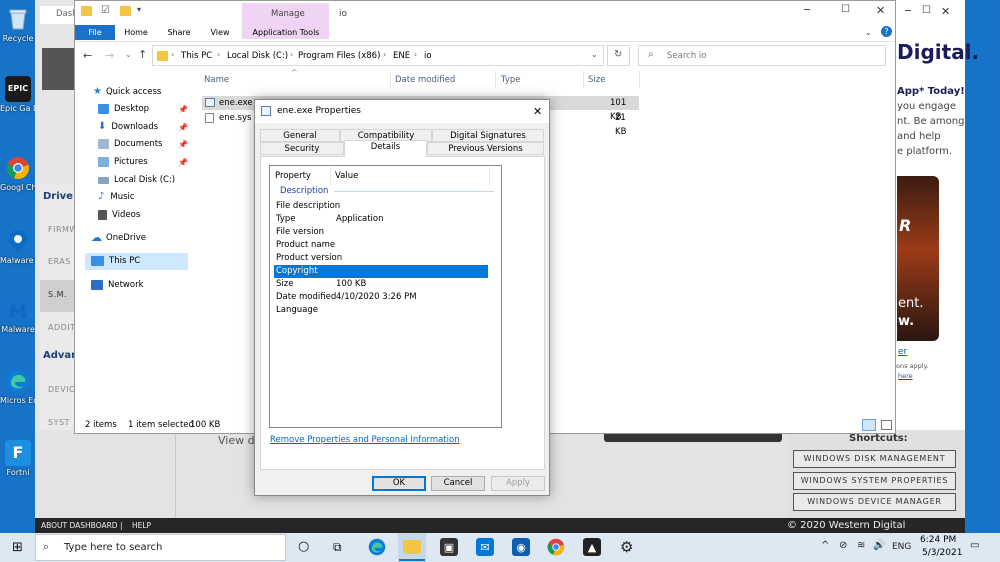 This screenshot has height=562, width=1000. What do you see at coordinates (387, 219) in the screenshot?
I see `property-row: Type Application` at bounding box center [387, 219].